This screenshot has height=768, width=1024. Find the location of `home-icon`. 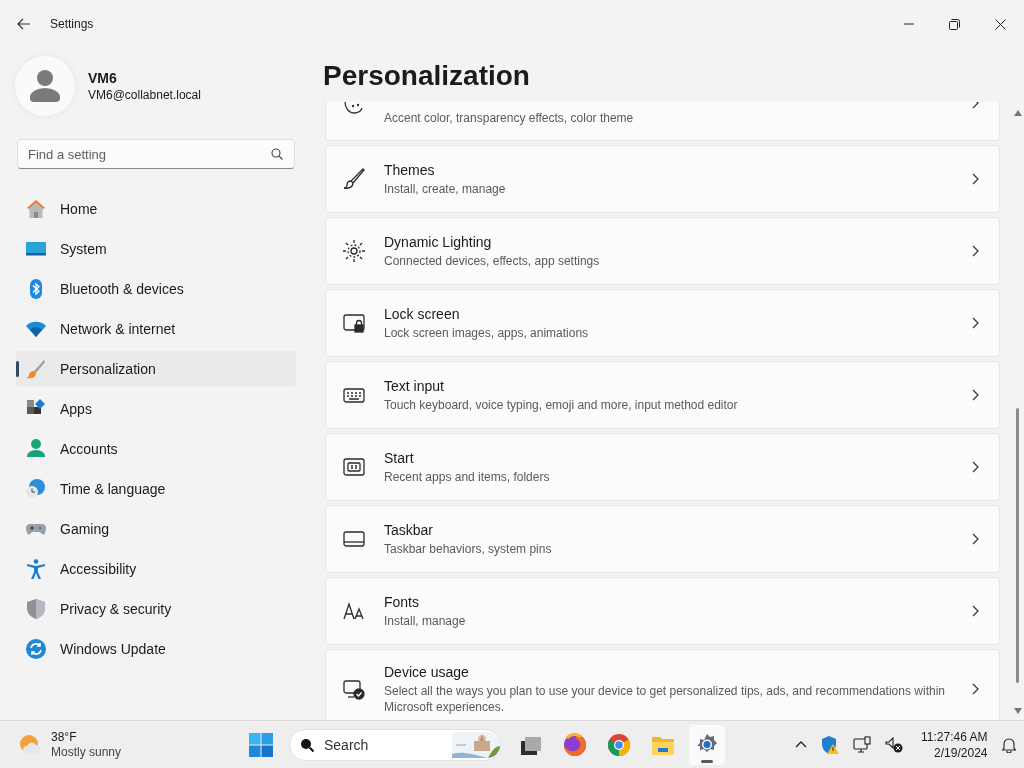

home-icon is located at coordinates (36, 209).